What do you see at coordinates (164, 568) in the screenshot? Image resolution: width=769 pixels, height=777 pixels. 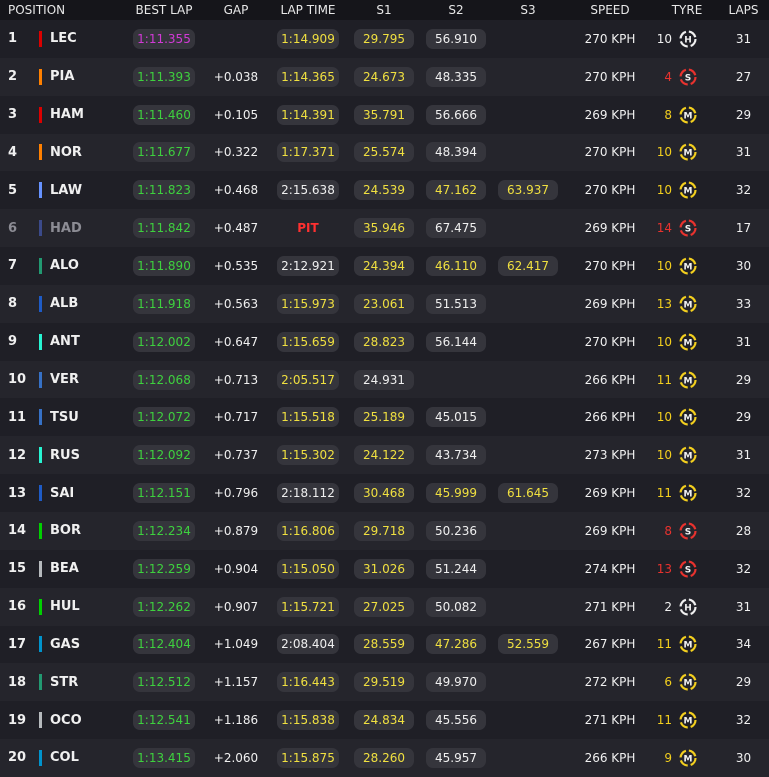 I see `best-value: 1:12.259` at bounding box center [164, 568].